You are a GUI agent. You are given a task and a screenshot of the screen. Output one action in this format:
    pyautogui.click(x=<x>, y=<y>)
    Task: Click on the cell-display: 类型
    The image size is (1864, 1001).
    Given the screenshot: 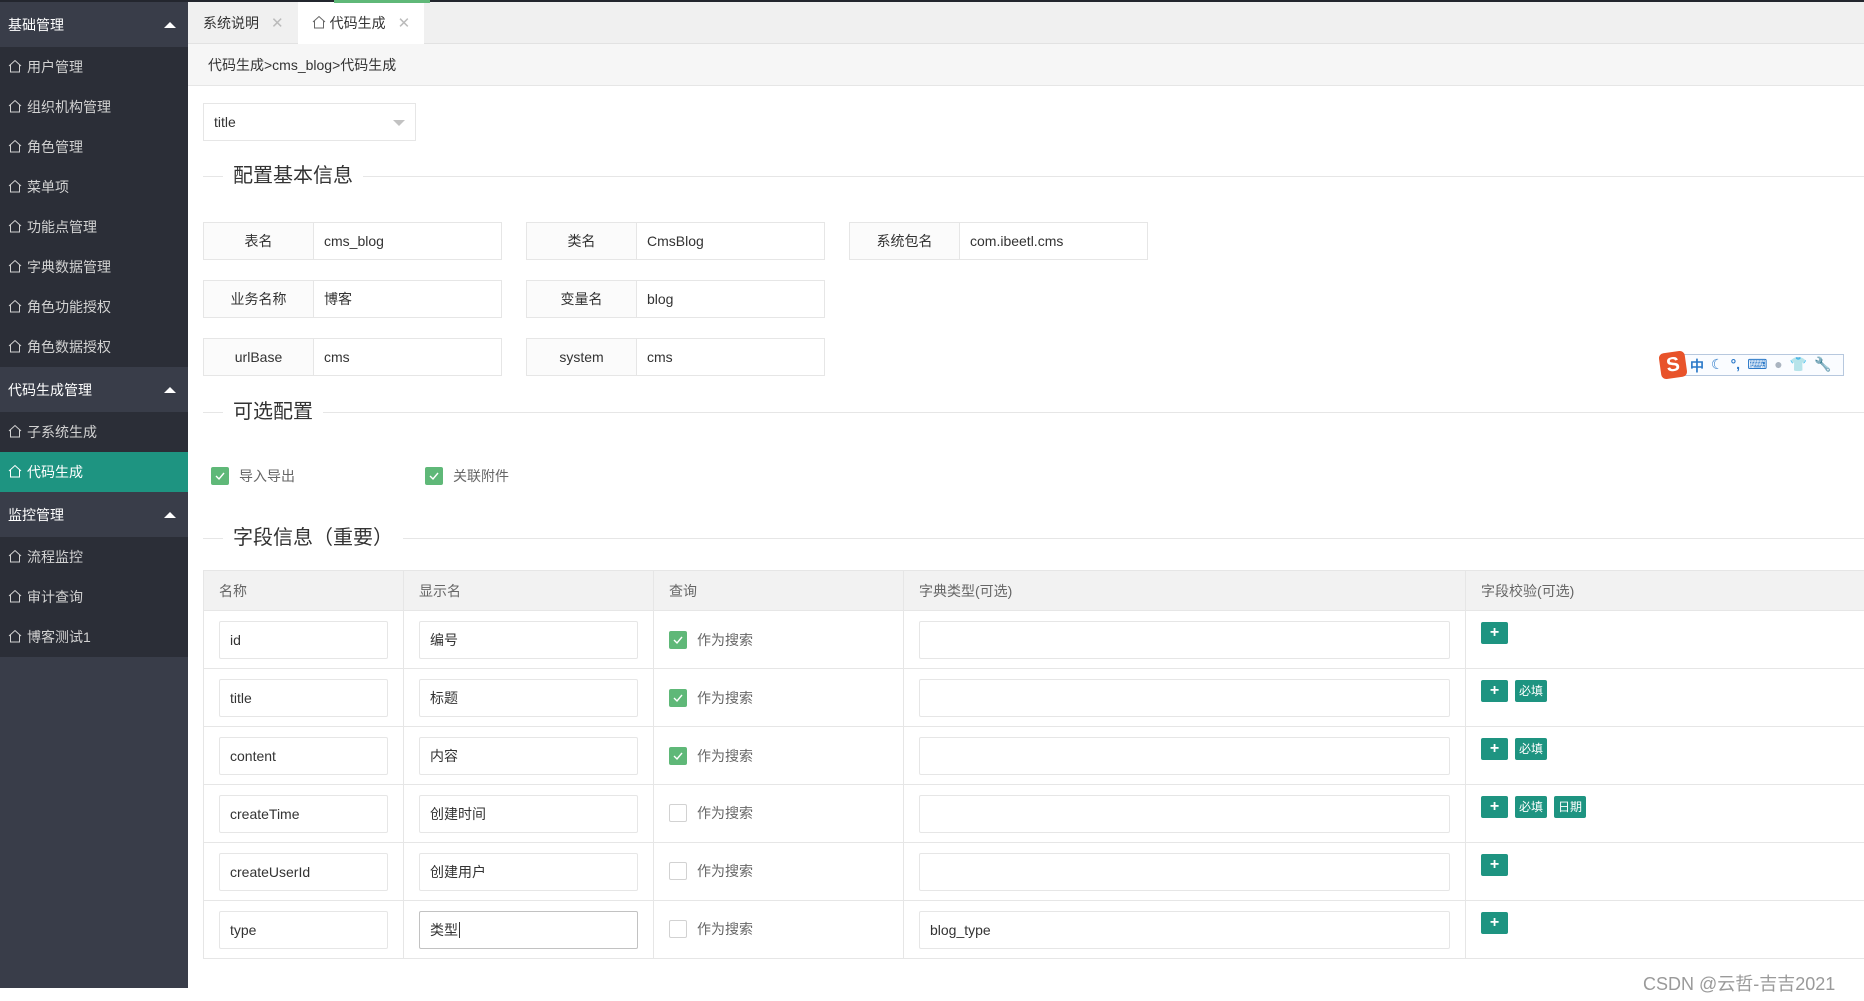 What is the action you would take?
    pyautogui.click(x=528, y=929)
    